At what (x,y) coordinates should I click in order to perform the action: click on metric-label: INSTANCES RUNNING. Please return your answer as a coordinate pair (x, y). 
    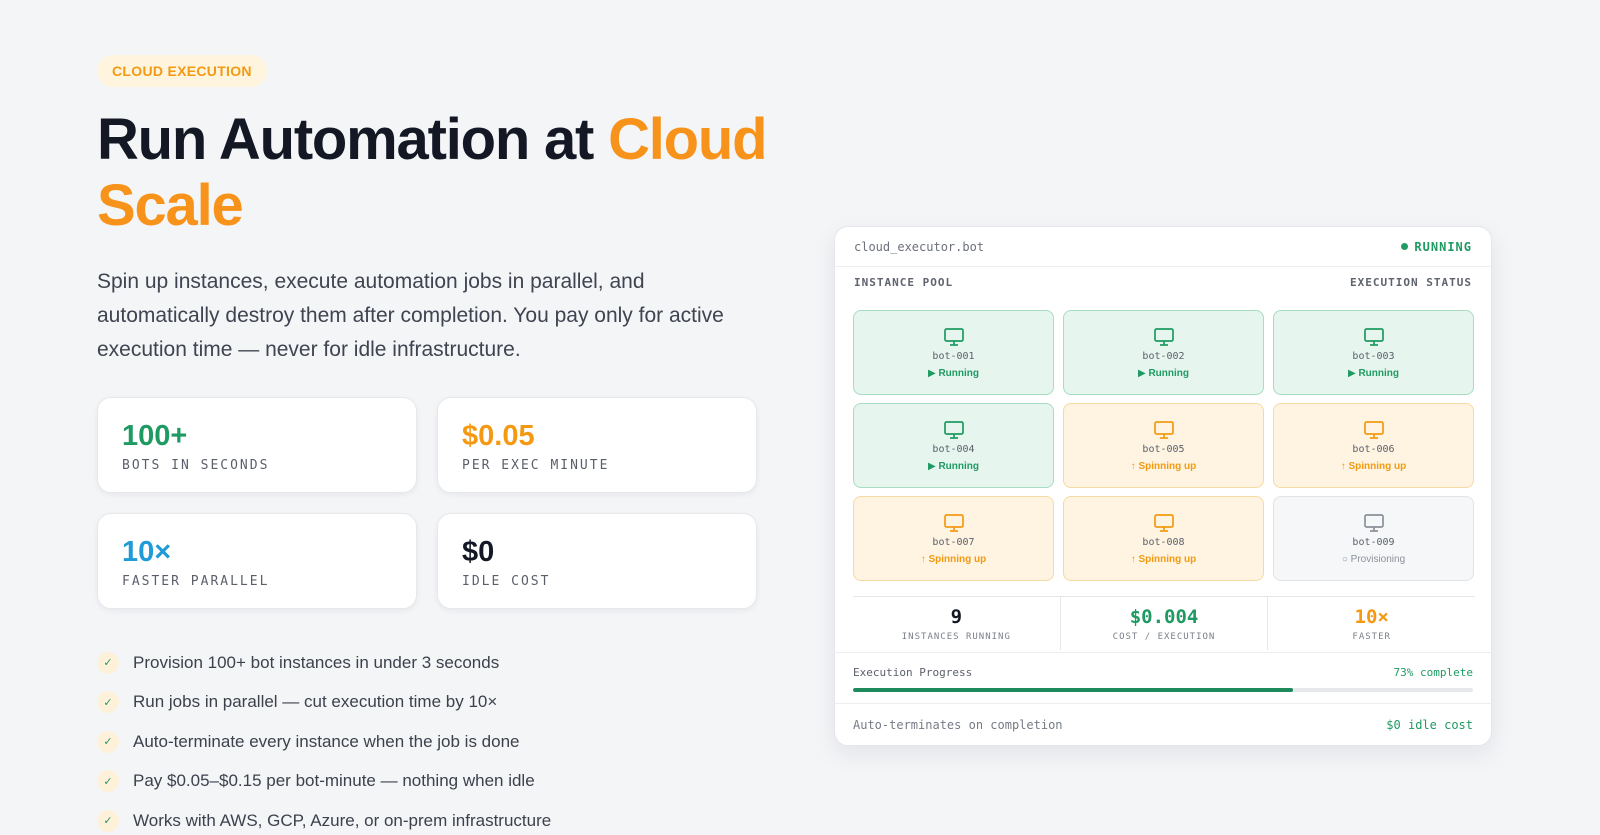
    Looking at the image, I should click on (956, 636).